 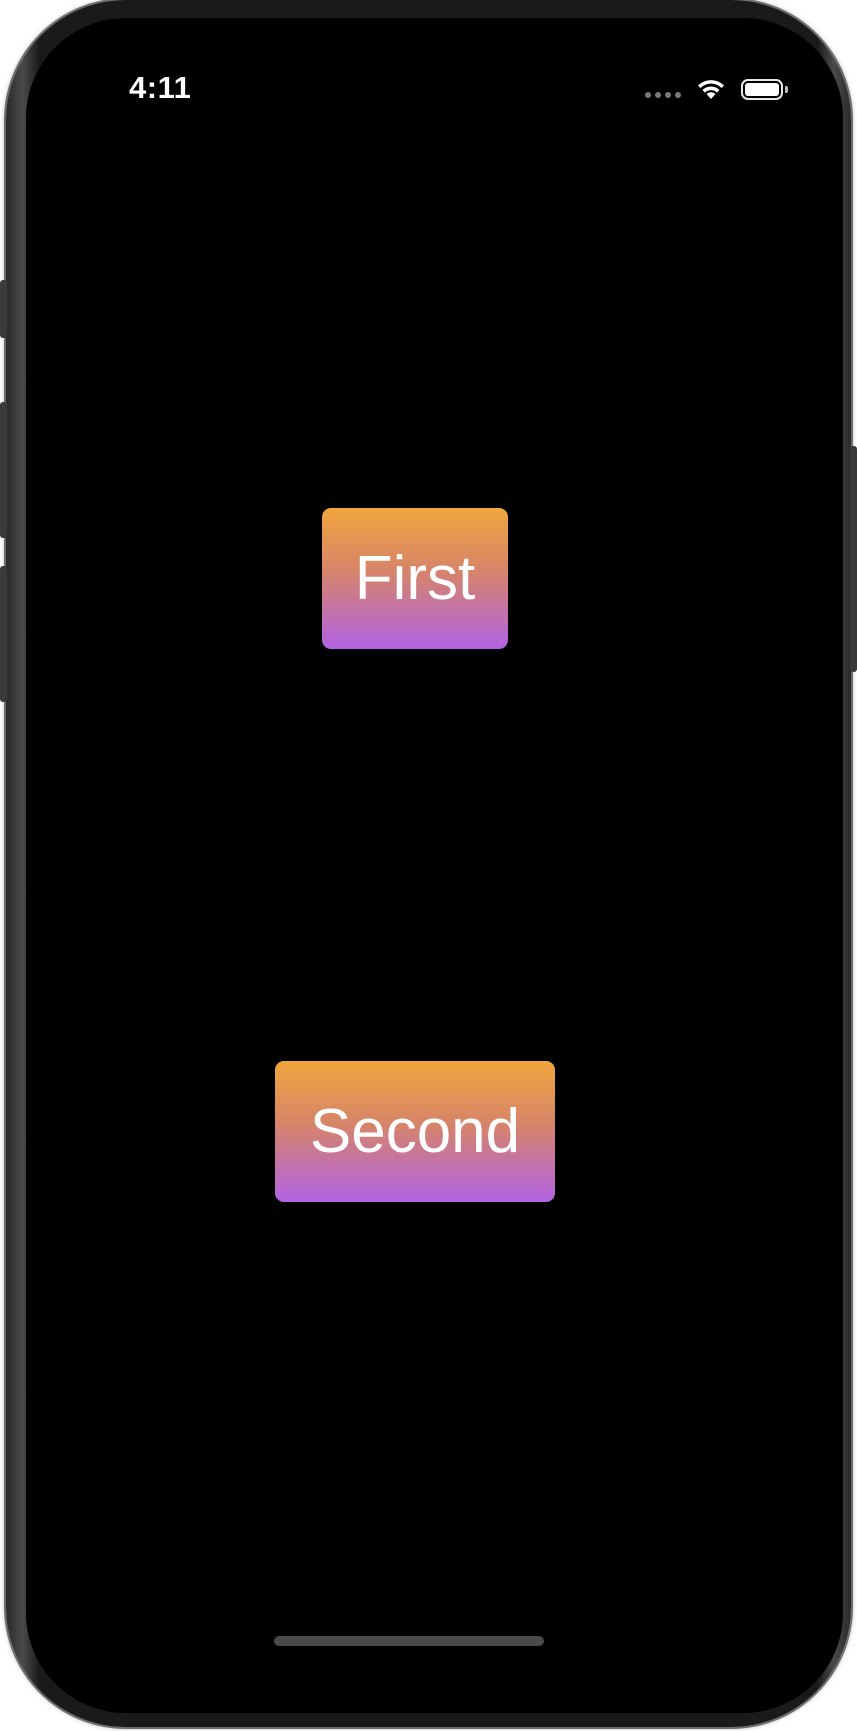 What do you see at coordinates (853, 559) in the screenshot?
I see `power-button` at bounding box center [853, 559].